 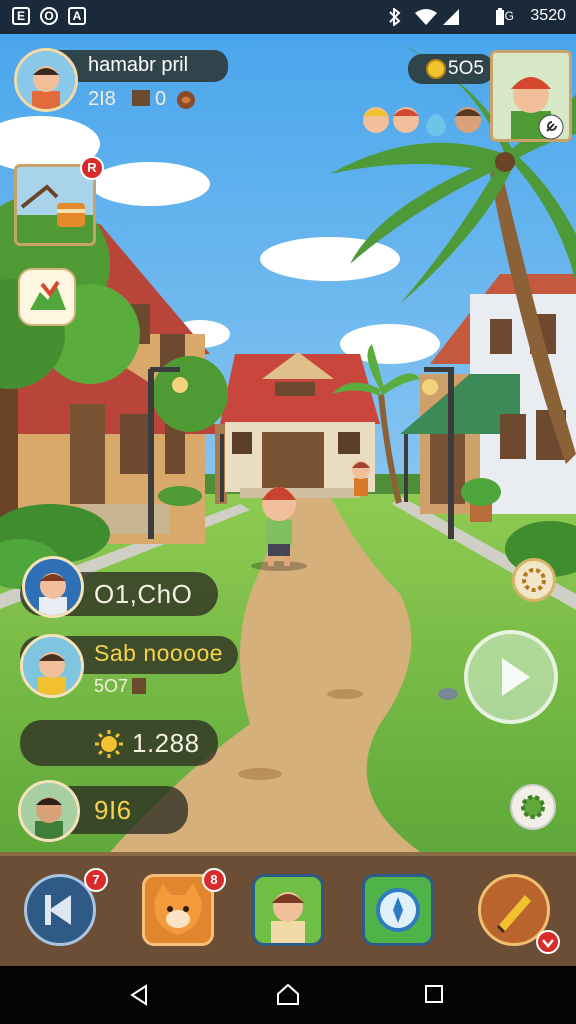 I want to click on bluetooth-icon, so click(x=395, y=17).